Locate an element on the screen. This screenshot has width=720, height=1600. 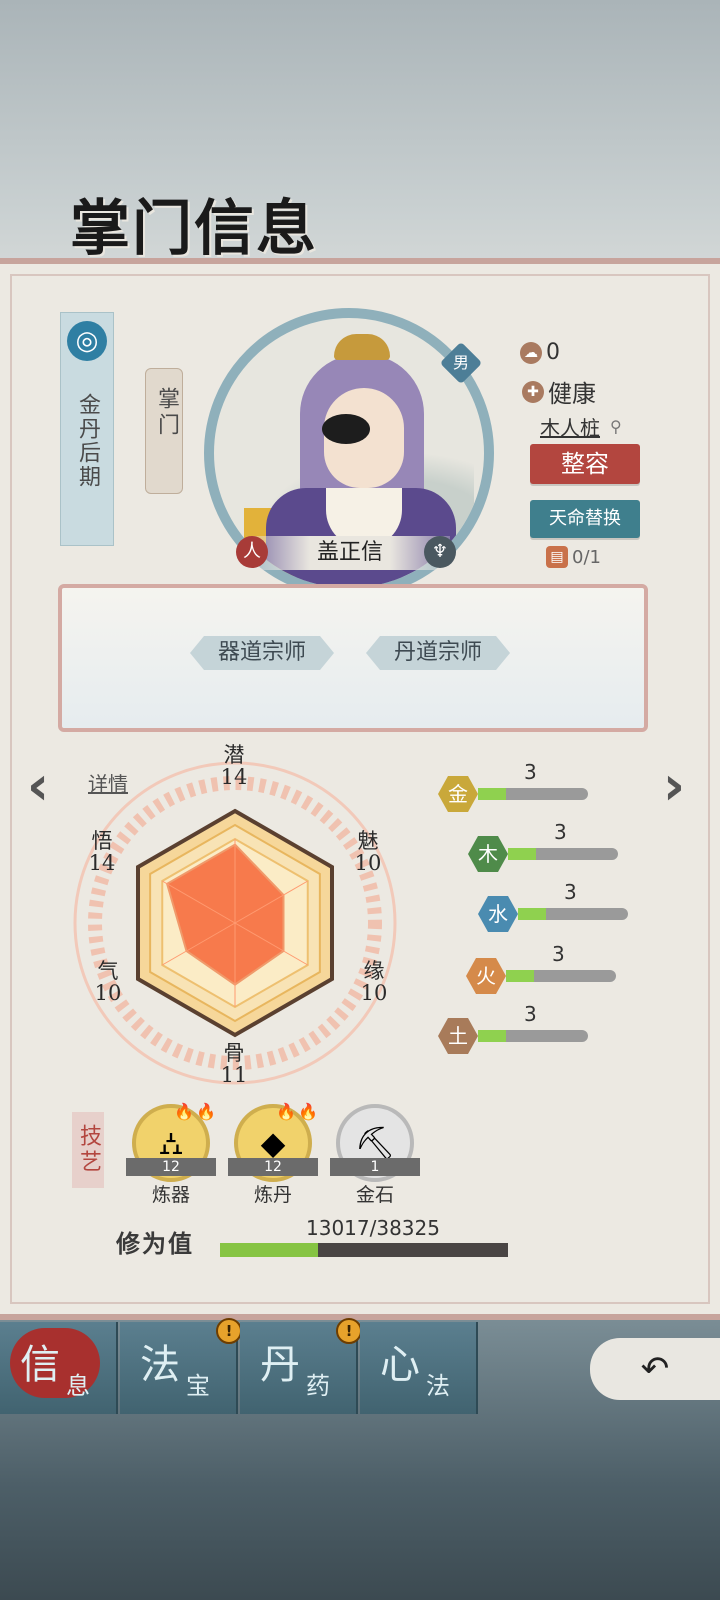
stat-gu: 骨 11 is located at coordinates (234, 1064).